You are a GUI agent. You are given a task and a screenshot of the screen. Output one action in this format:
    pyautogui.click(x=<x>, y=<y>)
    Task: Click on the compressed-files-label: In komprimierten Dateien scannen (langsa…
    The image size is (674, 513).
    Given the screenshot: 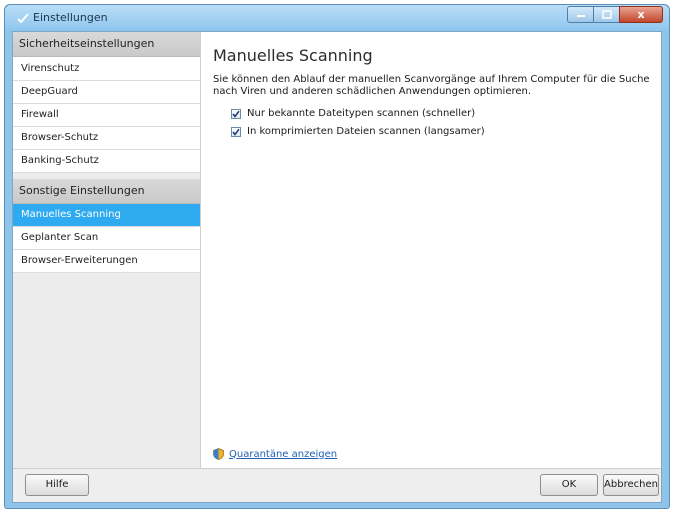 What is the action you would take?
    pyautogui.click(x=366, y=131)
    